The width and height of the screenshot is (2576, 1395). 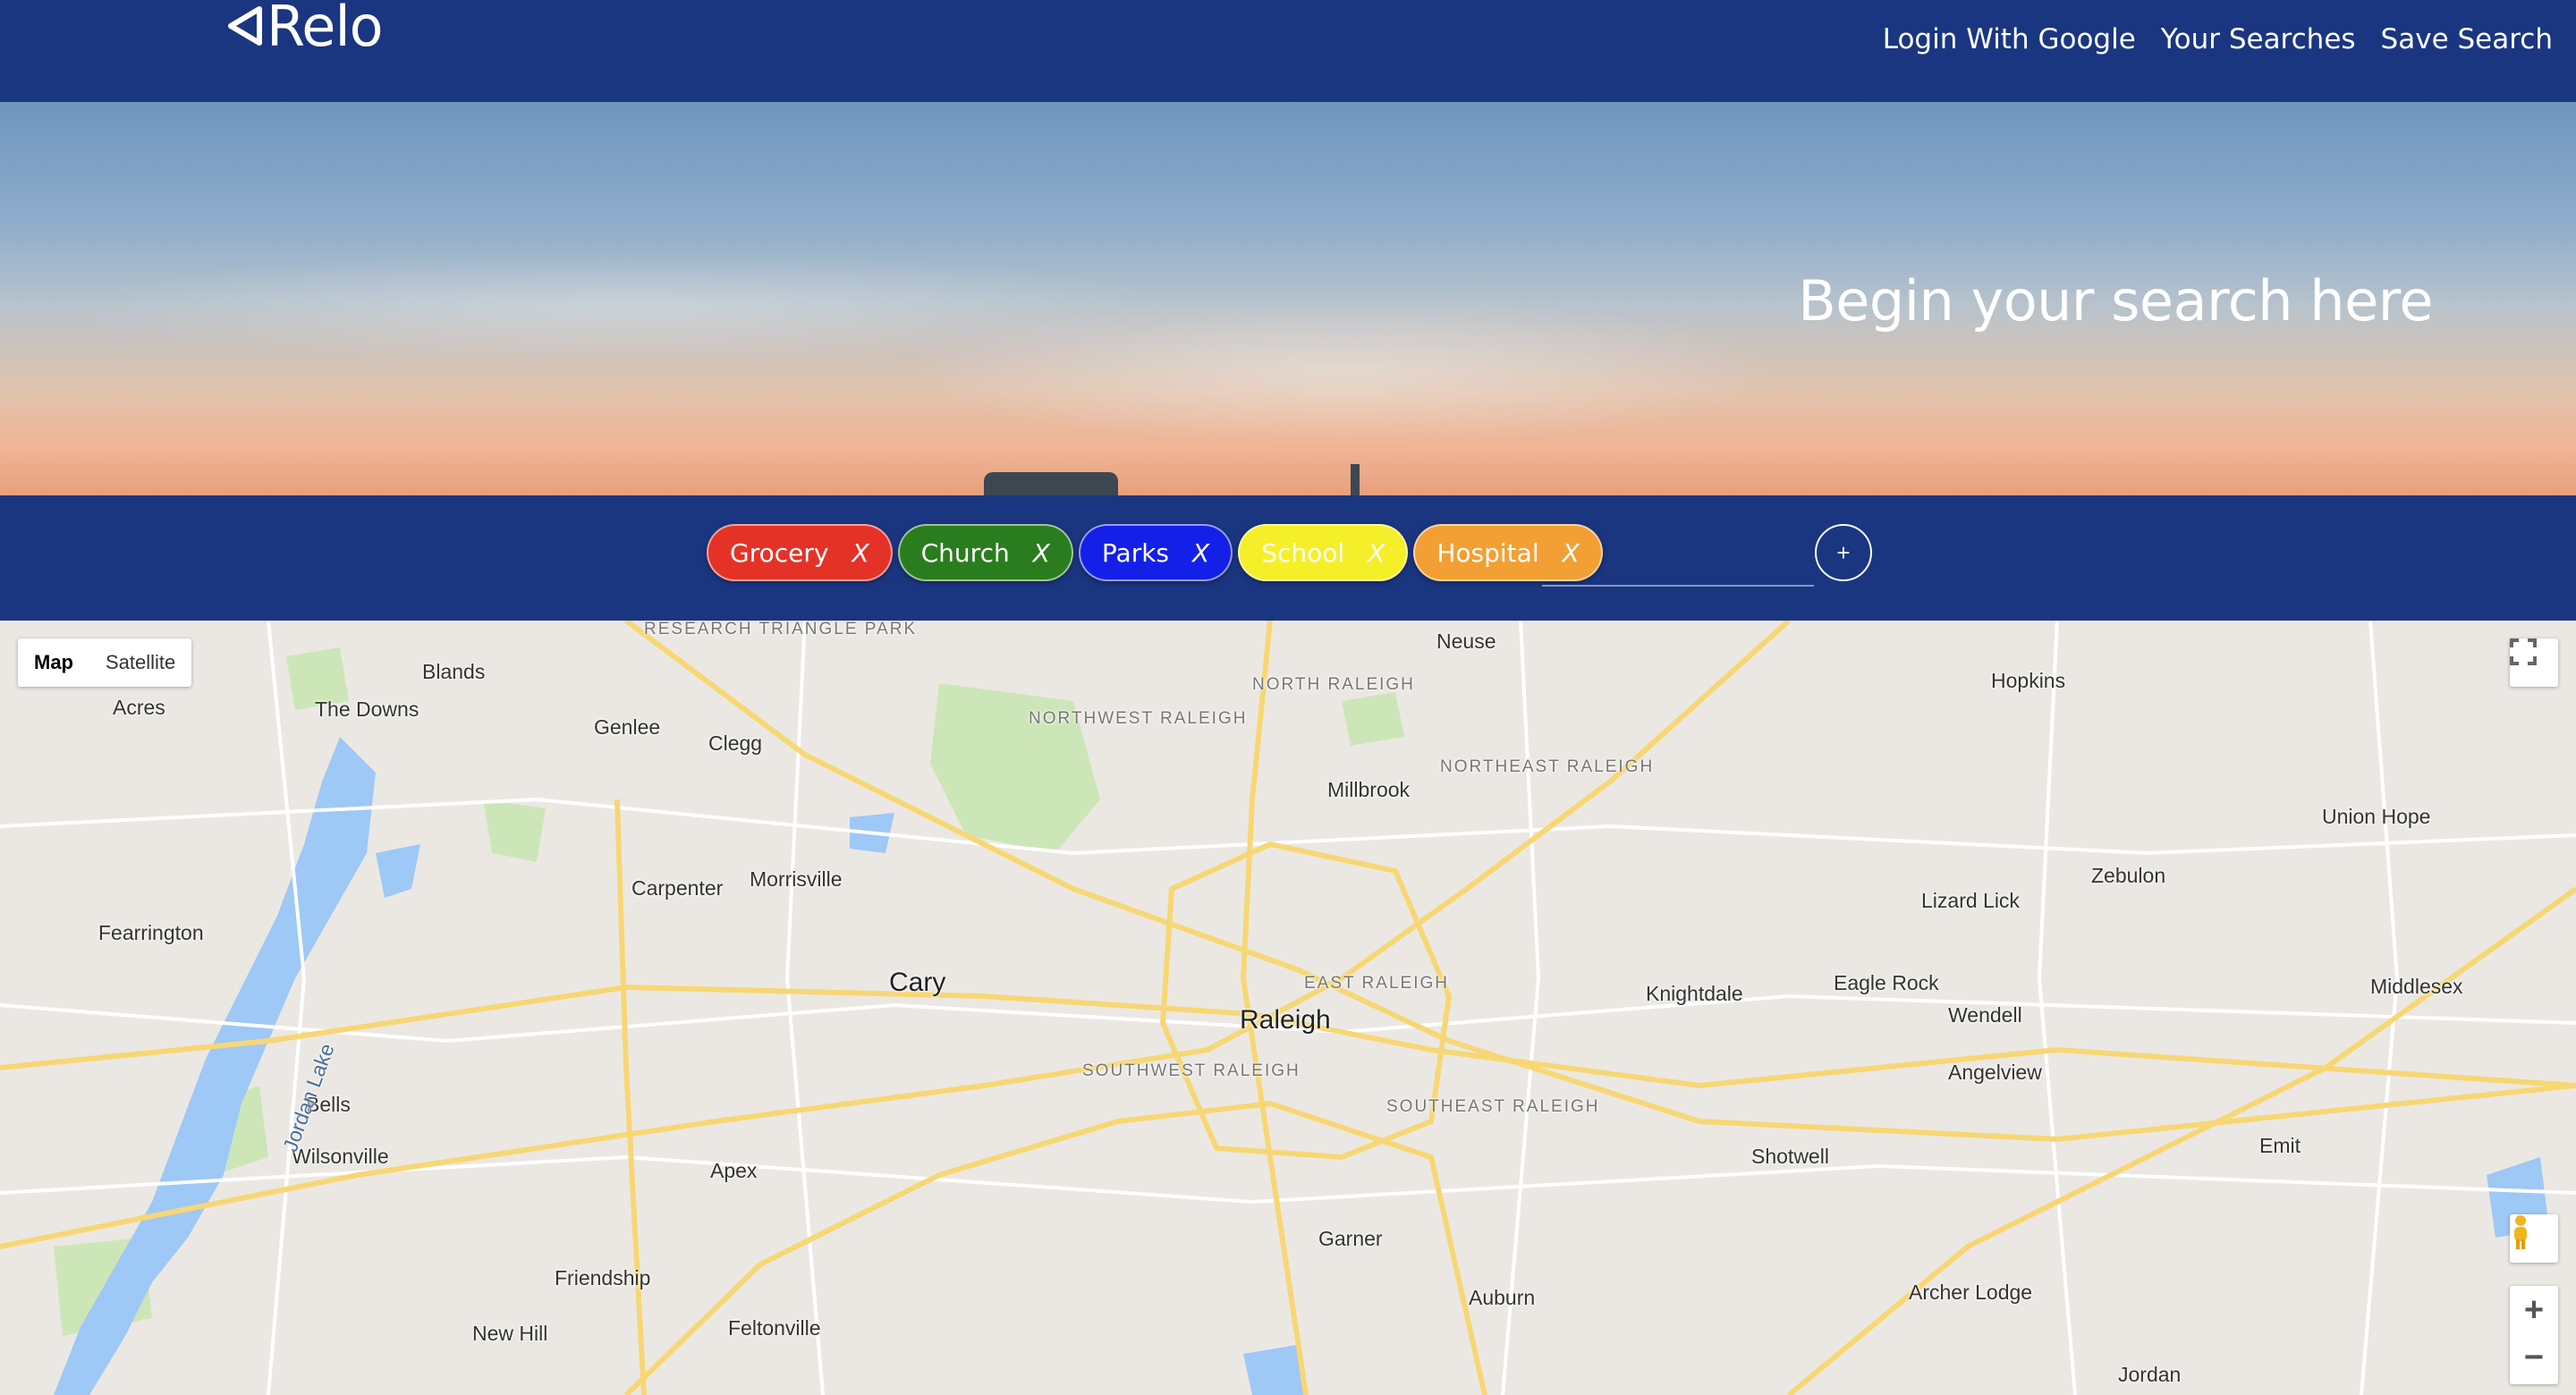 I want to click on place-label: Auburn, so click(x=1502, y=1297).